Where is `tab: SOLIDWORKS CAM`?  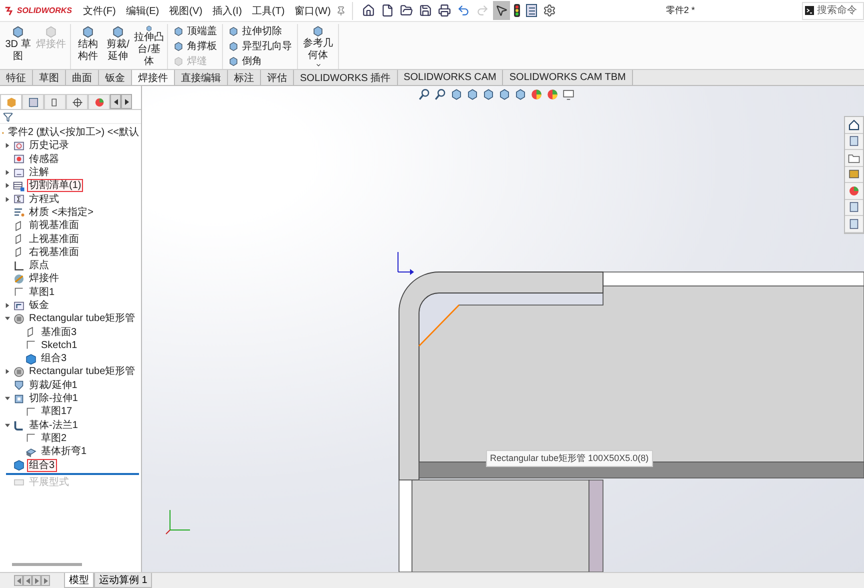
tab: SOLIDWORKS CAM is located at coordinates (451, 77).